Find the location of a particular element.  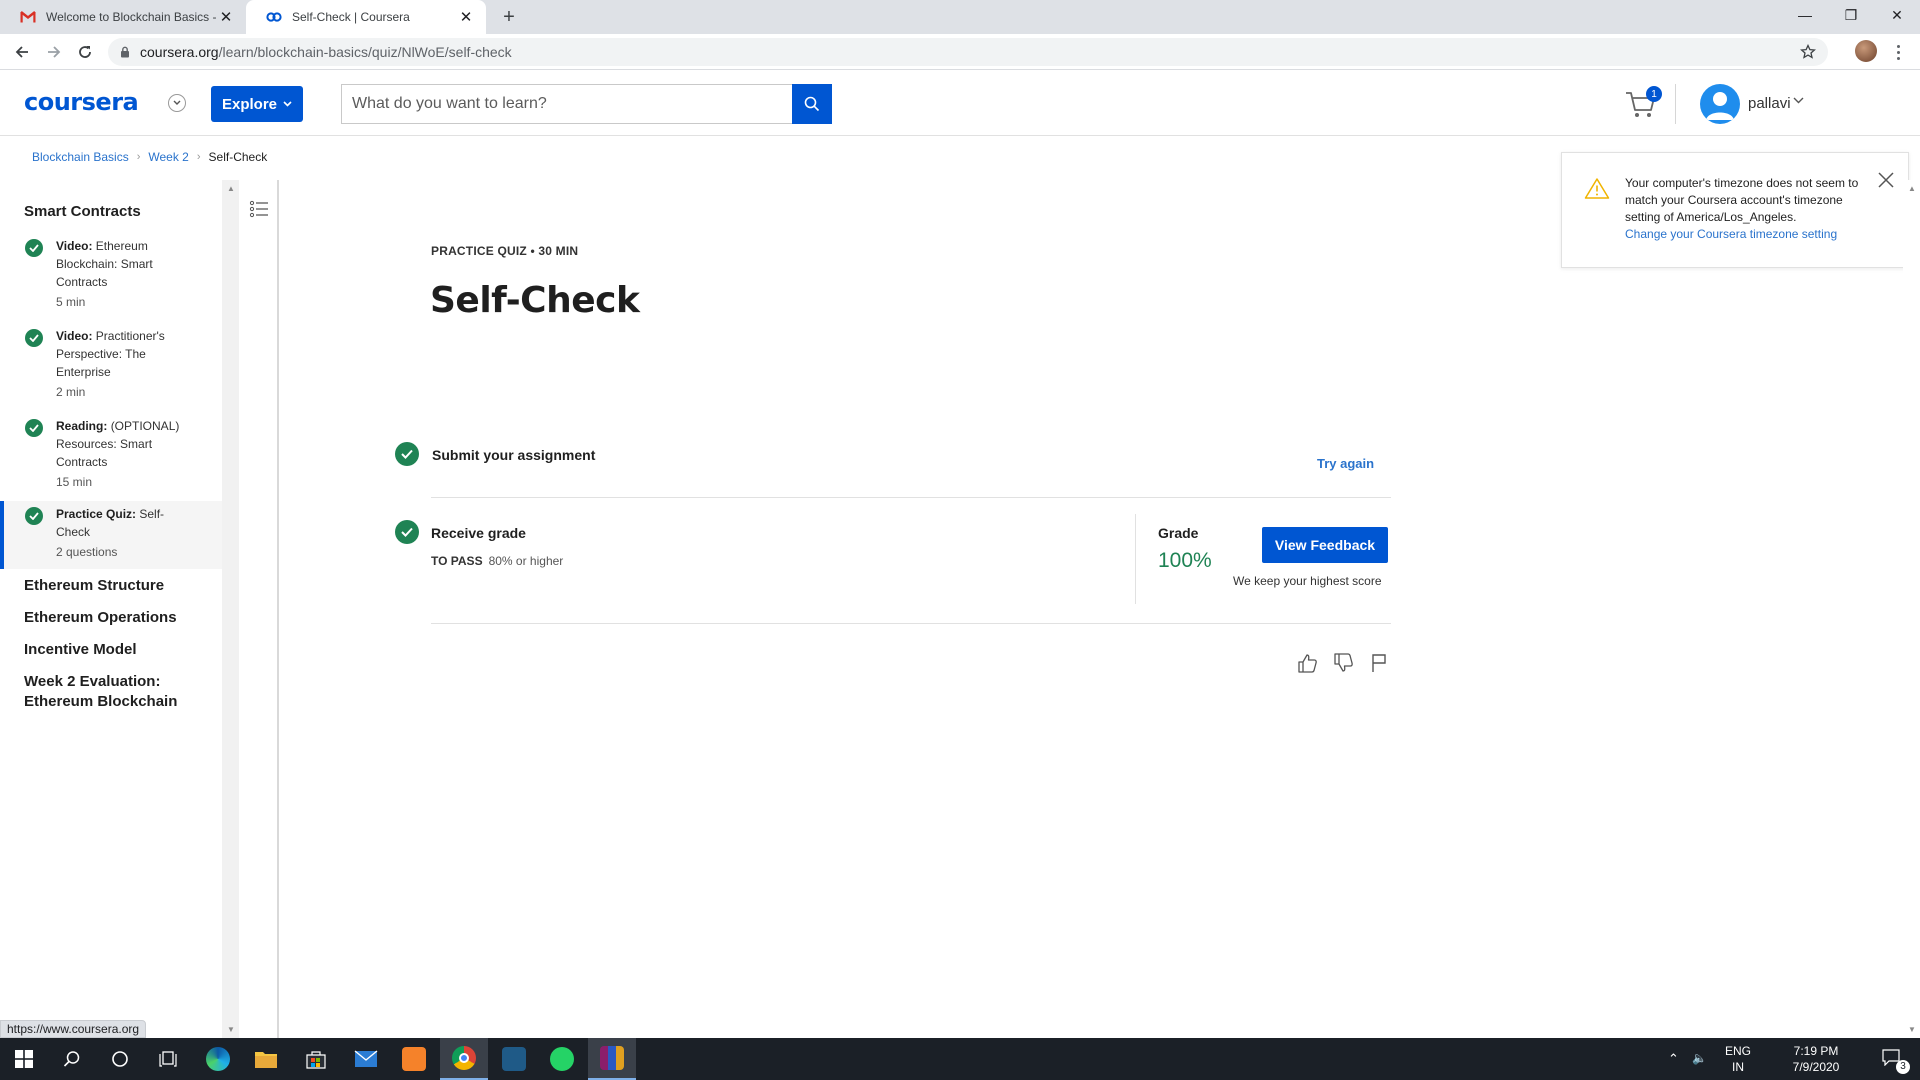

back-icon is located at coordinates (22, 52).